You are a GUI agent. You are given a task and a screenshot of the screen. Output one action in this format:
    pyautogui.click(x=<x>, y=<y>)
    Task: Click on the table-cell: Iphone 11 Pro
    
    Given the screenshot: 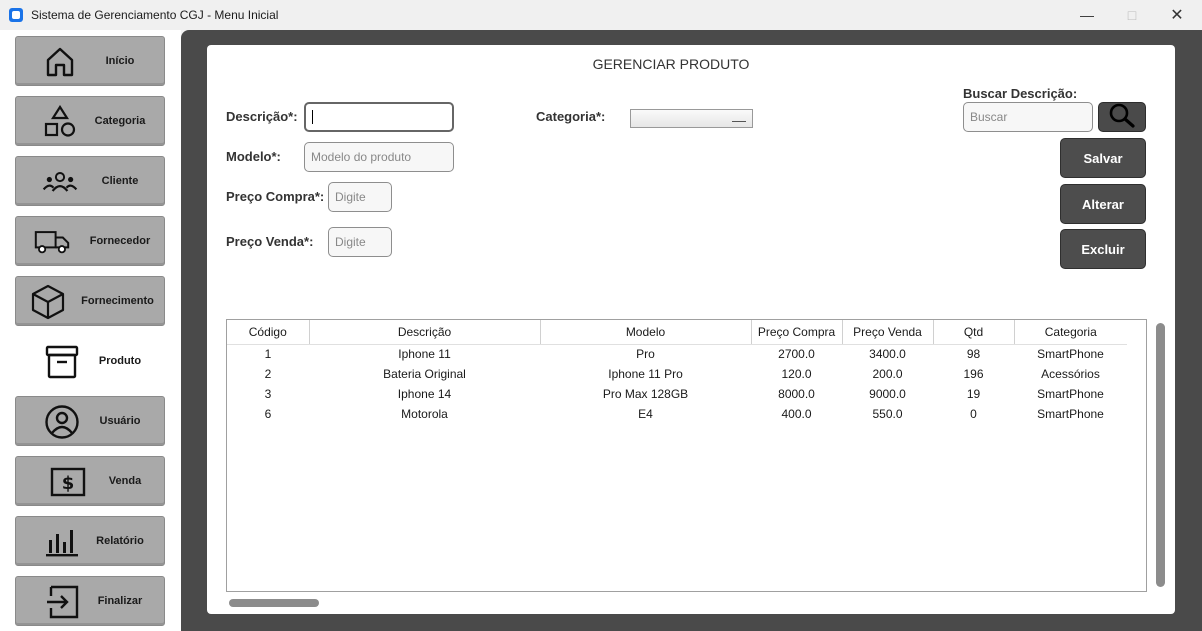 What is the action you would take?
    pyautogui.click(x=645, y=374)
    